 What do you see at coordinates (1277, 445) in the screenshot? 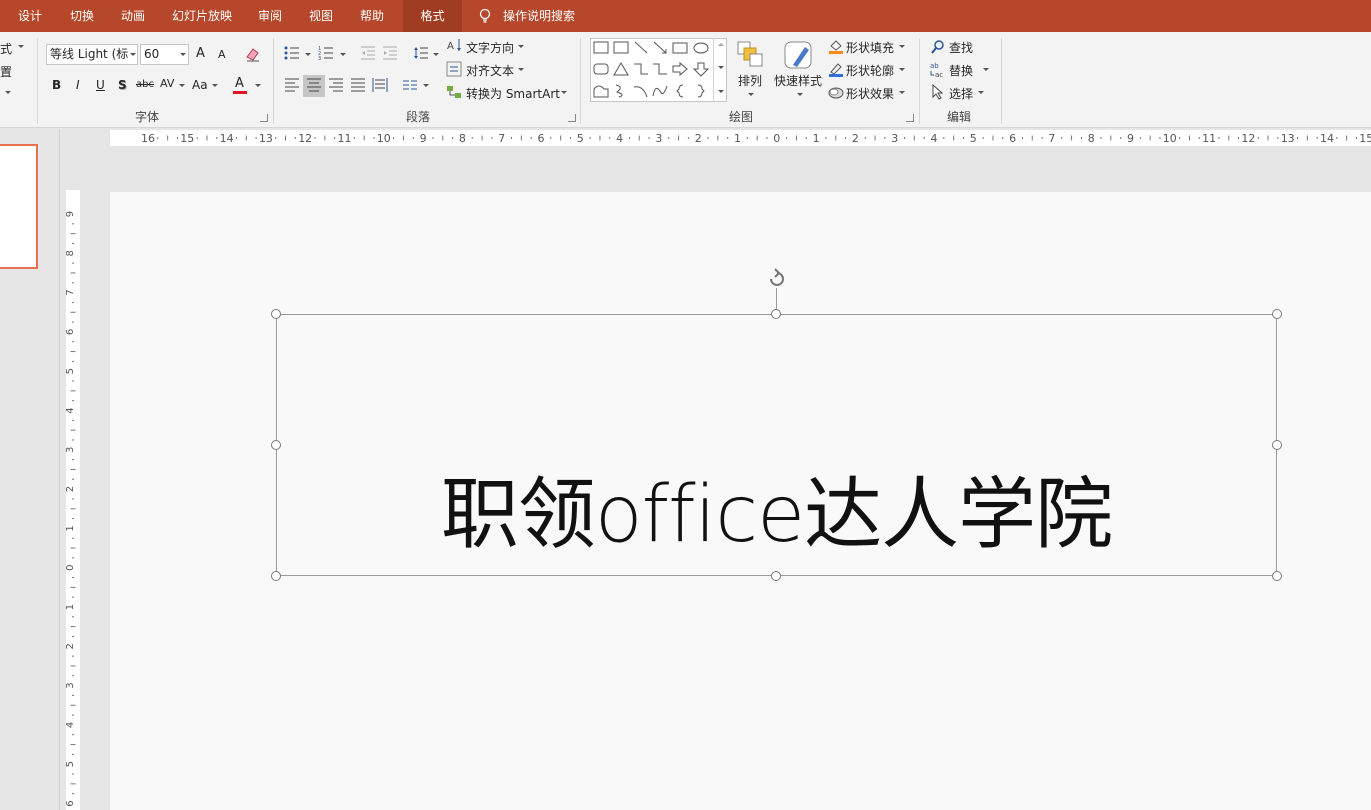
I see `resize-handle-right` at bounding box center [1277, 445].